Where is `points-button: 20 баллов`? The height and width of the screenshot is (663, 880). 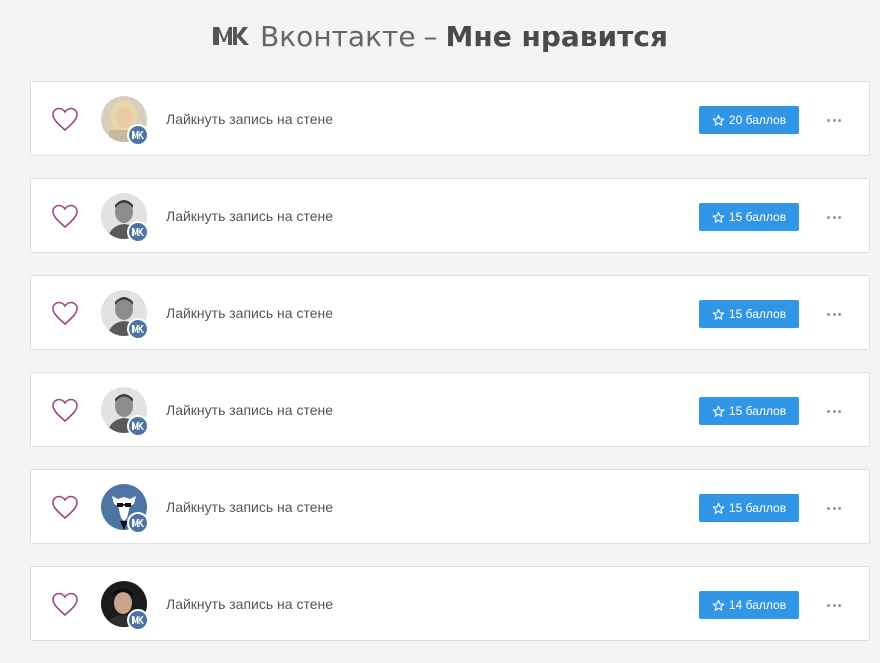 points-button: 20 баллов is located at coordinates (749, 120).